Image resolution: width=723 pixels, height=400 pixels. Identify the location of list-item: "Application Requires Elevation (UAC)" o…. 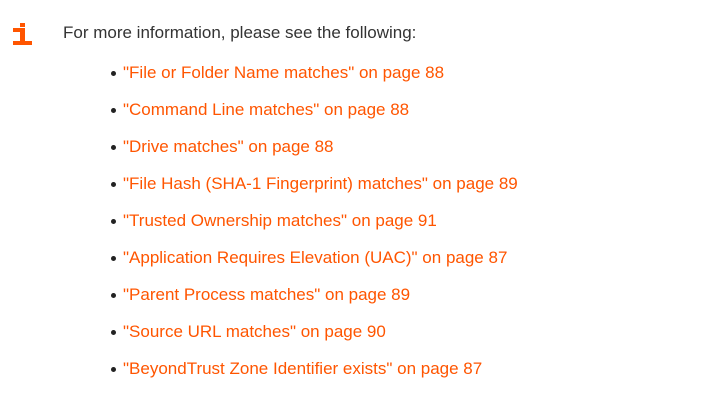
(314, 265).